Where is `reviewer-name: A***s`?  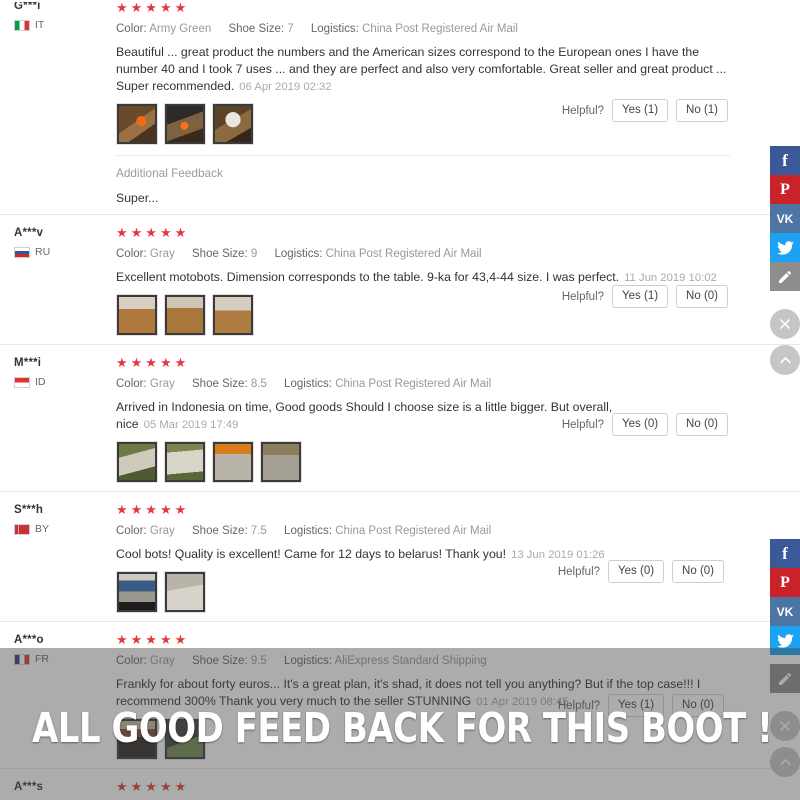 reviewer-name: A***s is located at coordinates (29, 787).